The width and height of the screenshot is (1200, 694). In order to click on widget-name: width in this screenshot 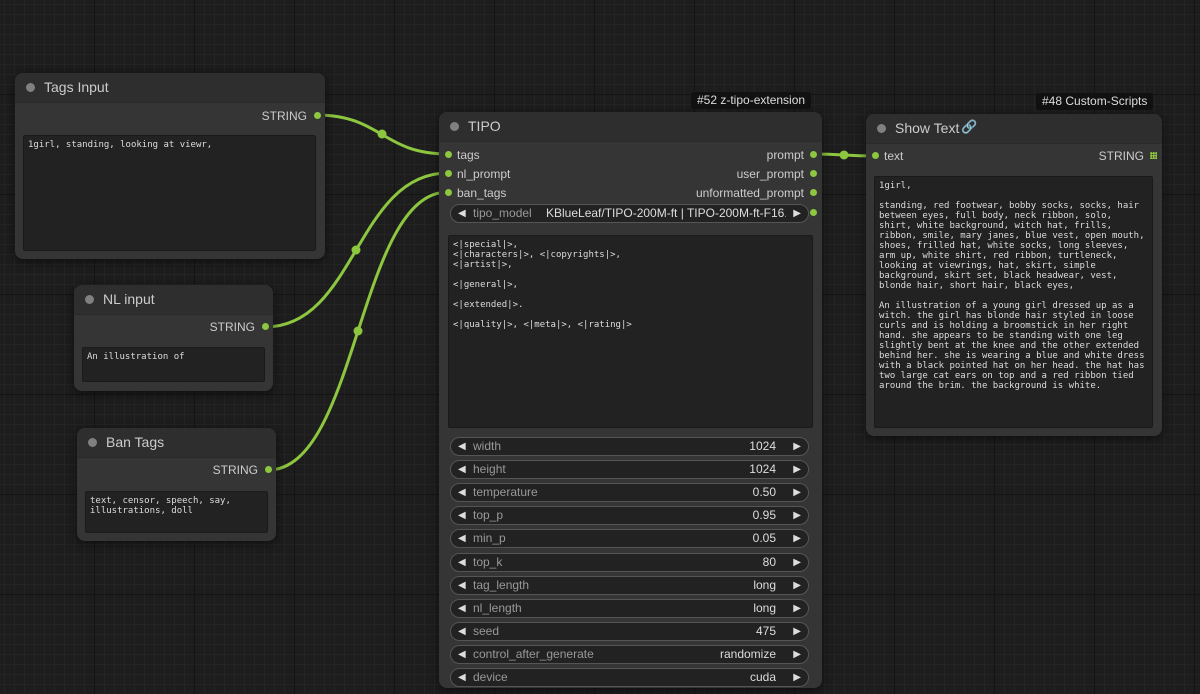, I will do `click(487, 446)`.